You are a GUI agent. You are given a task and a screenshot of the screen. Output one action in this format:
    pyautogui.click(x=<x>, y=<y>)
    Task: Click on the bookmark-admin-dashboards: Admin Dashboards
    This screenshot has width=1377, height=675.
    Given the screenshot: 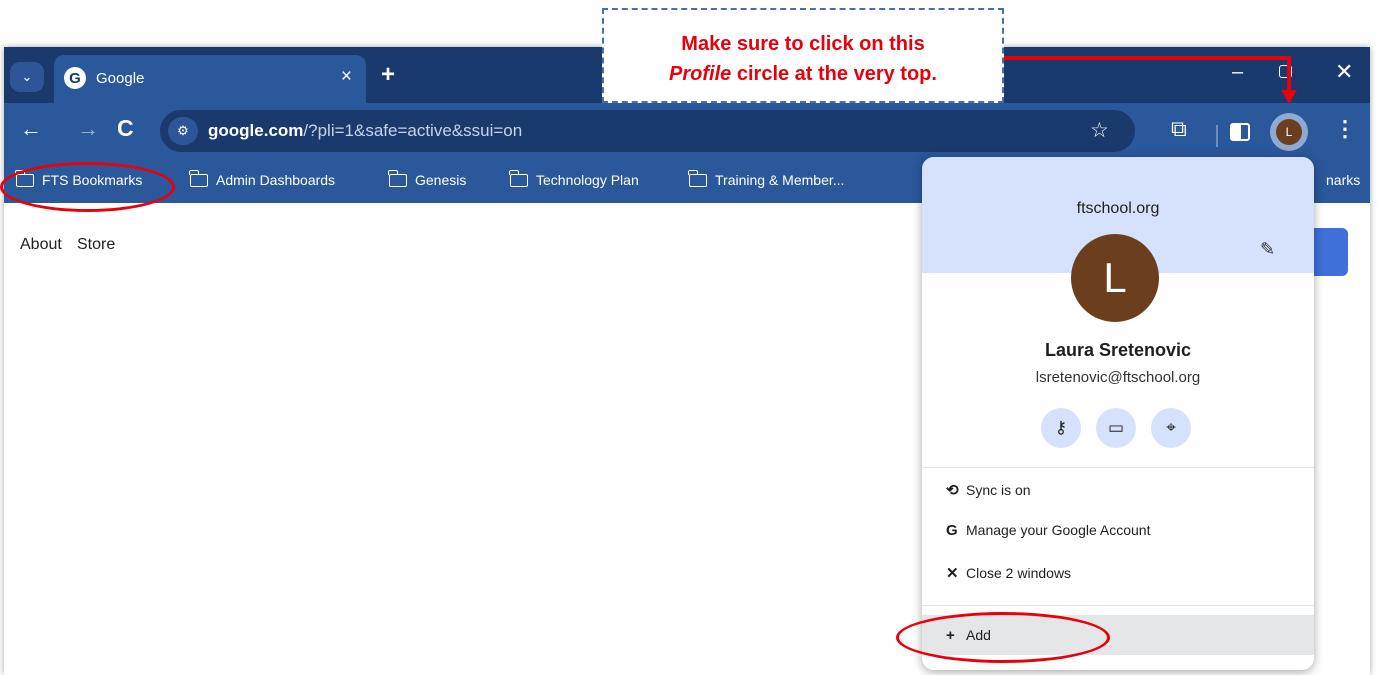 What is the action you would take?
    pyautogui.click(x=262, y=178)
    